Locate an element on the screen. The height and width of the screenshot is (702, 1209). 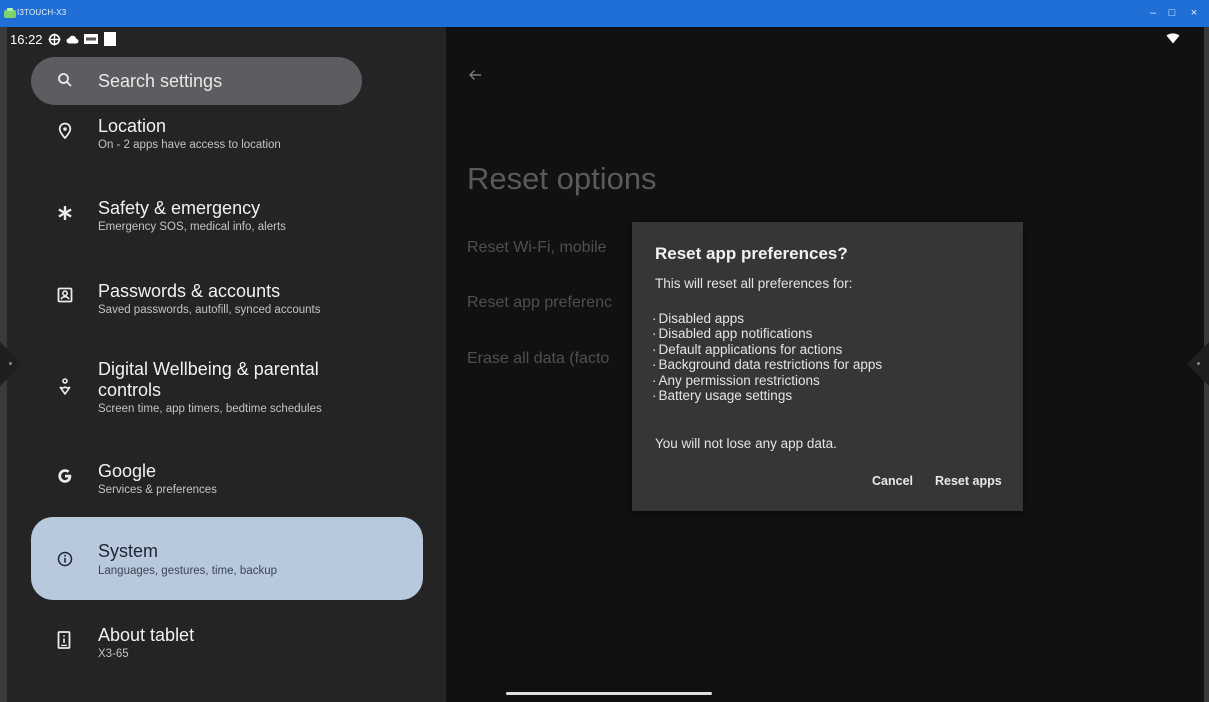
settings-item-subtitle: Languages, gestures, time, backup is located at coordinates (188, 571).